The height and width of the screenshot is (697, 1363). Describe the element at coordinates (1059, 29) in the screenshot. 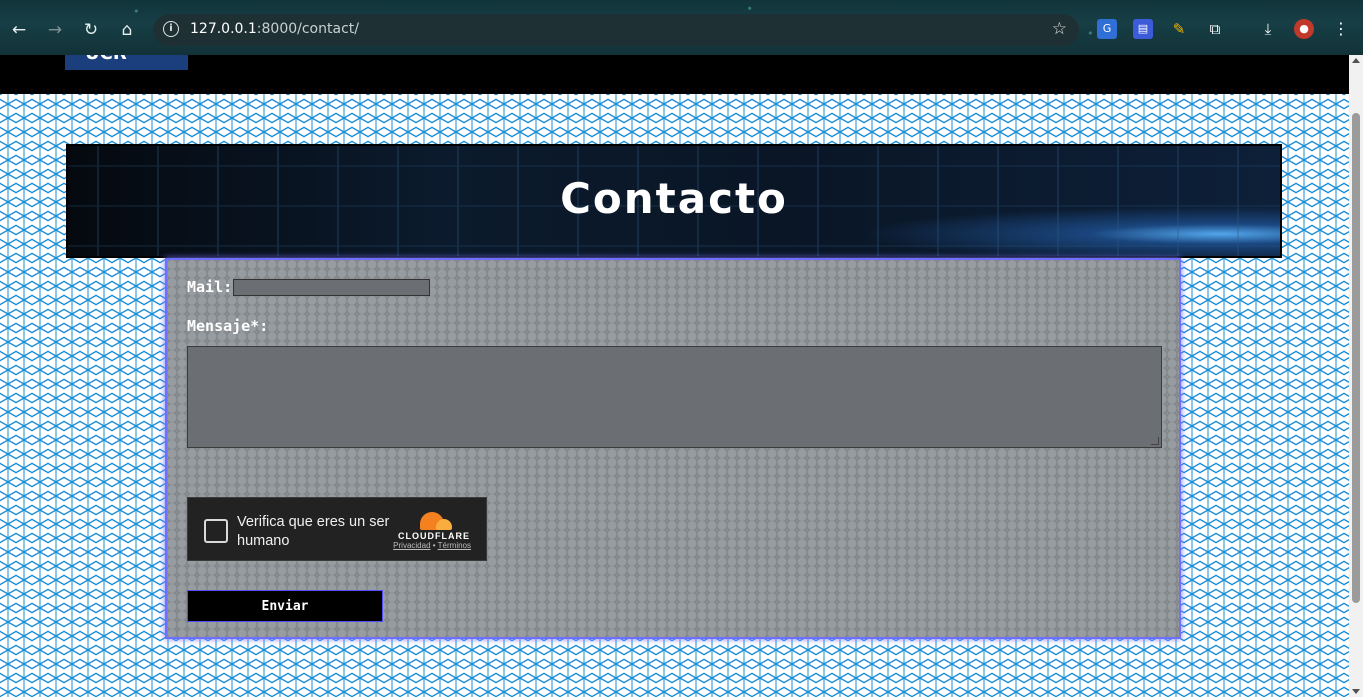

I see `bookmark-star-icon: ☆` at that location.